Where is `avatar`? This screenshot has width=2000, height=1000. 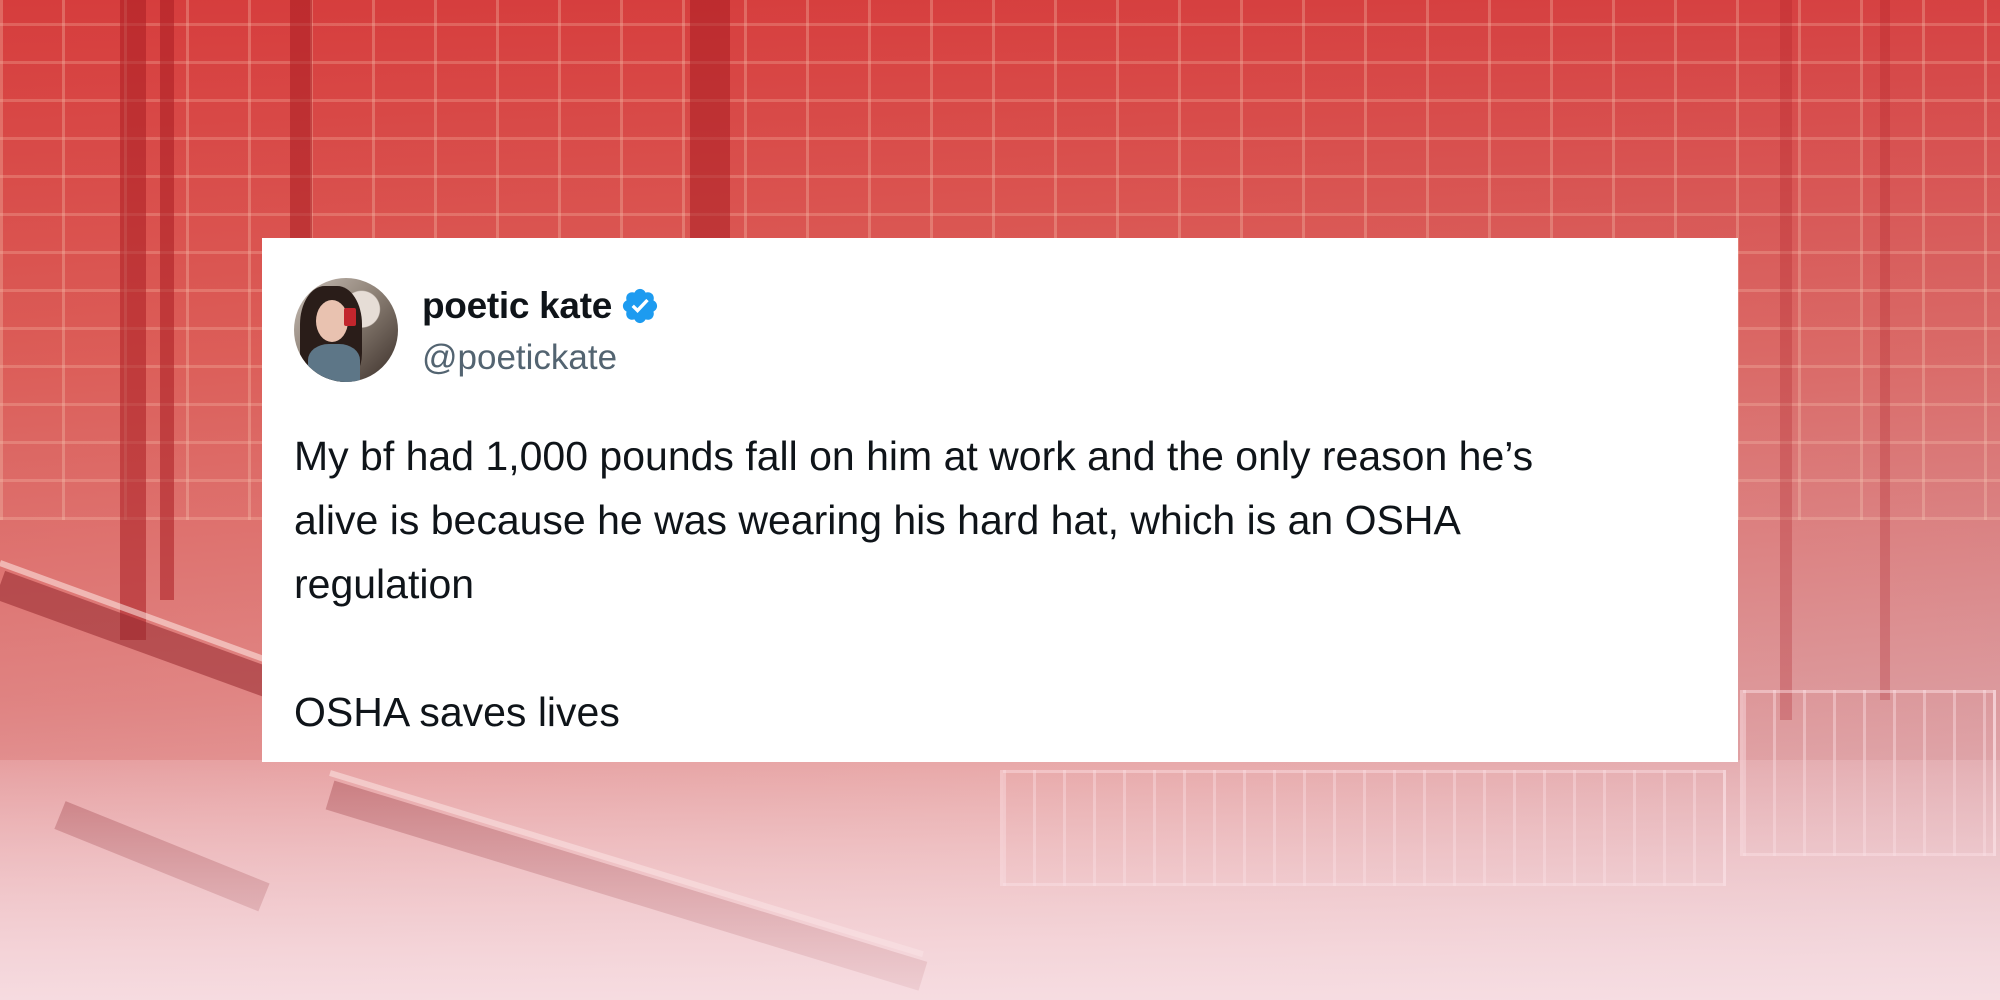
avatar is located at coordinates (346, 330).